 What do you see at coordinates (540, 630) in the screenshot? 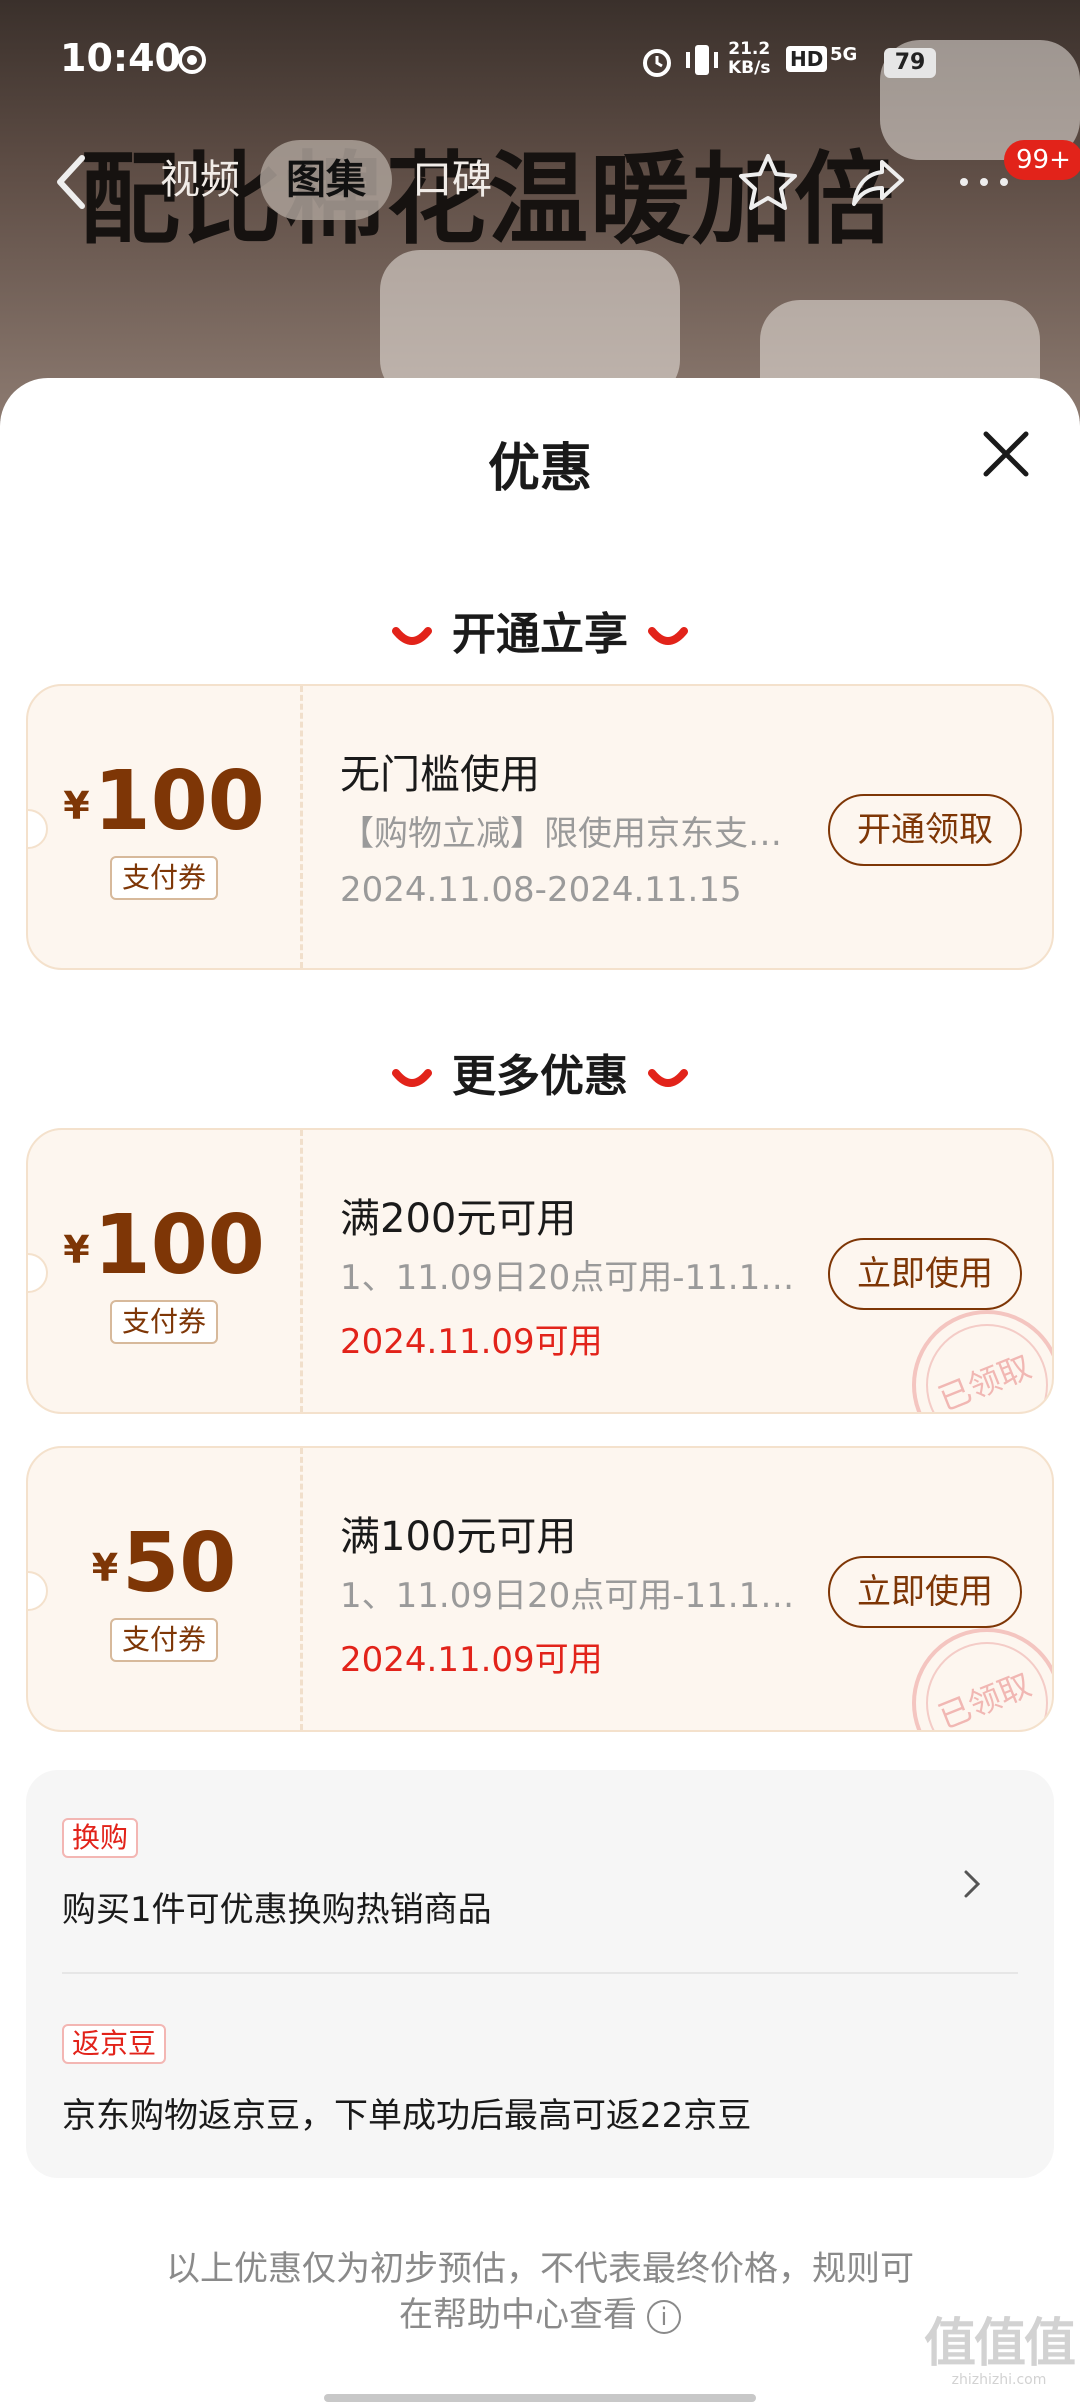
I see `section-open-header: 开通立享` at bounding box center [540, 630].